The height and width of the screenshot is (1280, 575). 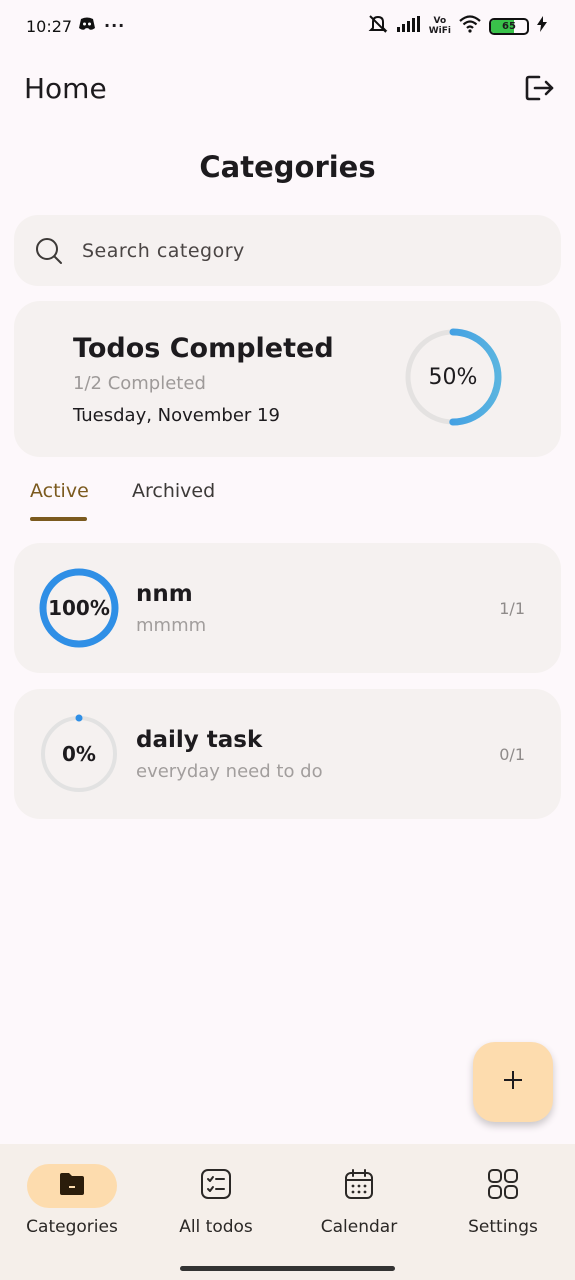 What do you see at coordinates (173, 491) in the screenshot?
I see `tab-archived: Archived` at bounding box center [173, 491].